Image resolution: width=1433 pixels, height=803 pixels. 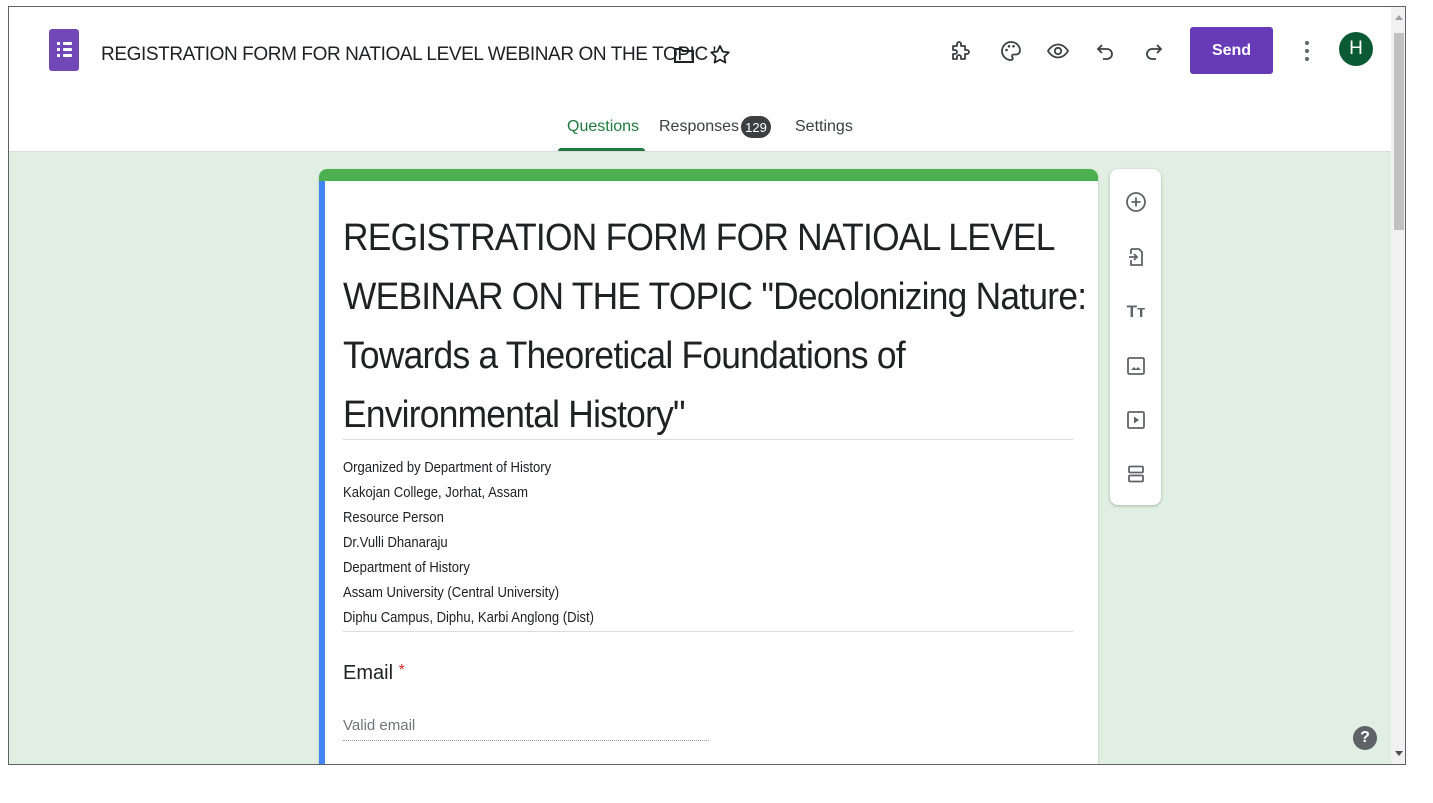 What do you see at coordinates (708, 631) in the screenshot?
I see `description-divider` at bounding box center [708, 631].